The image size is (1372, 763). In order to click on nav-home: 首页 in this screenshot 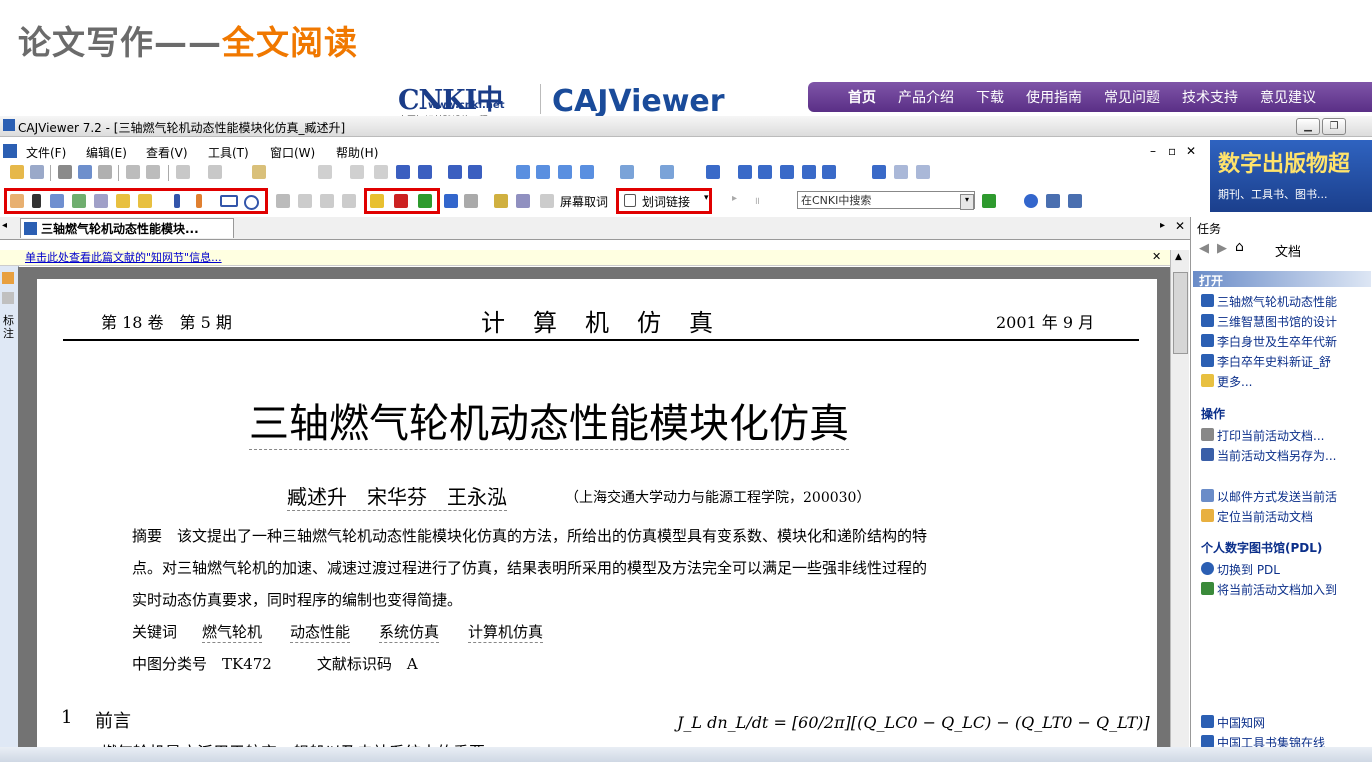, I will do `click(862, 97)`.